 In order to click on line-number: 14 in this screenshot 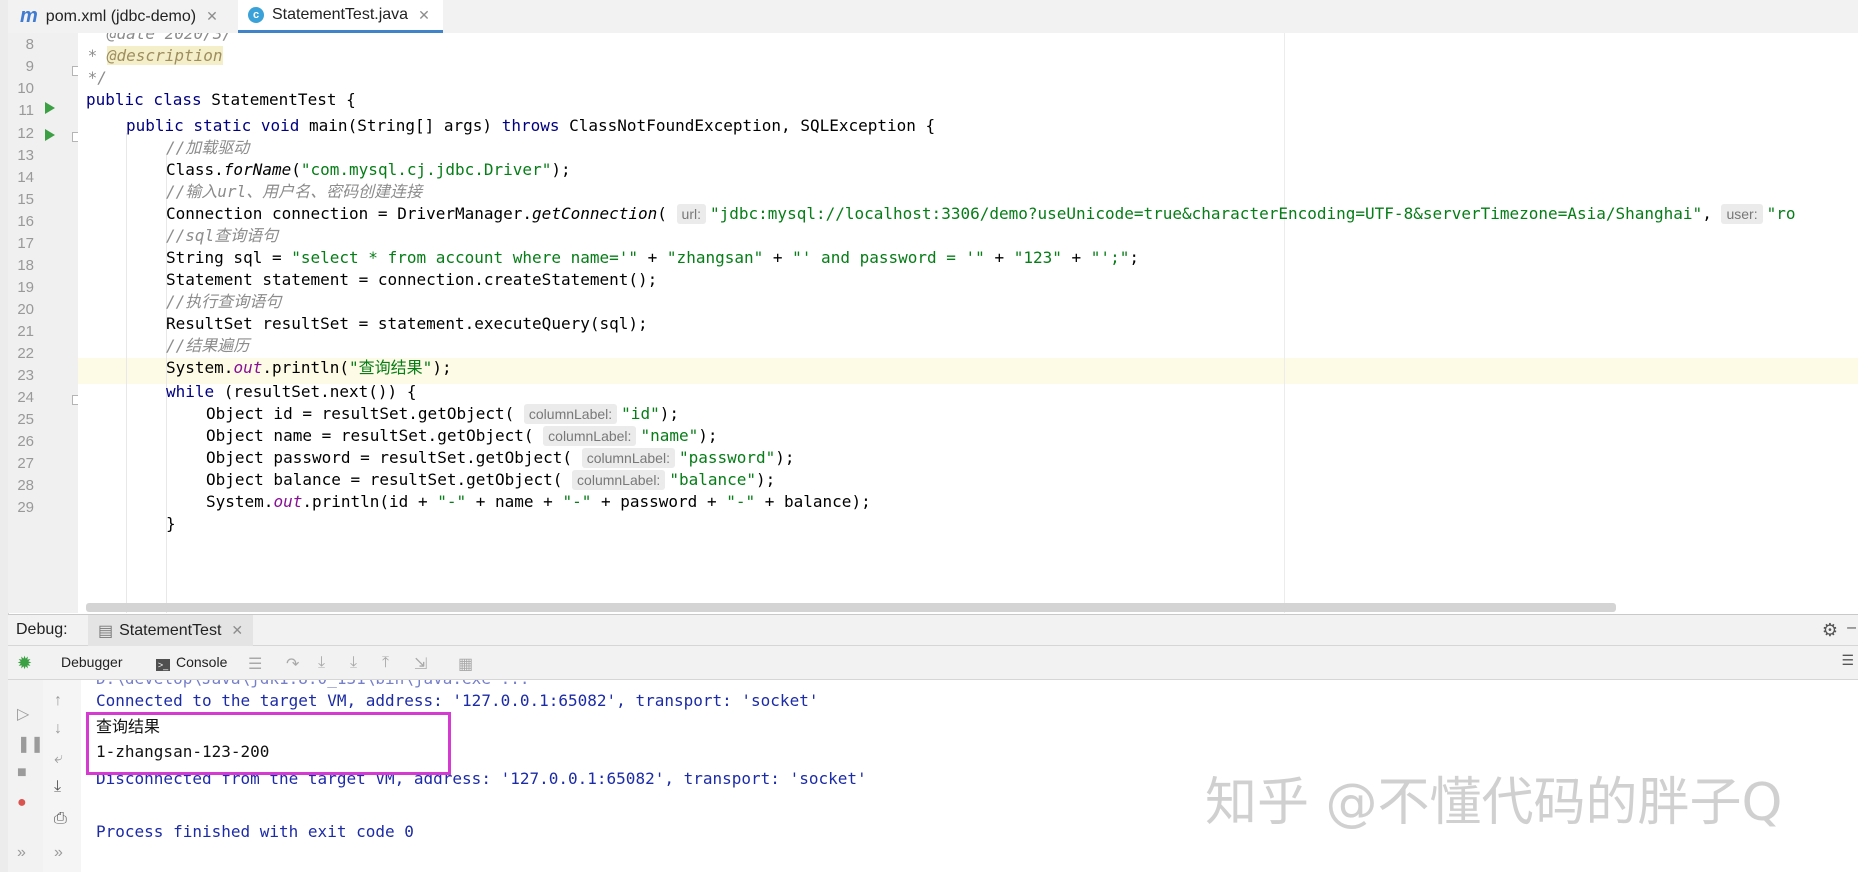, I will do `click(25, 177)`.